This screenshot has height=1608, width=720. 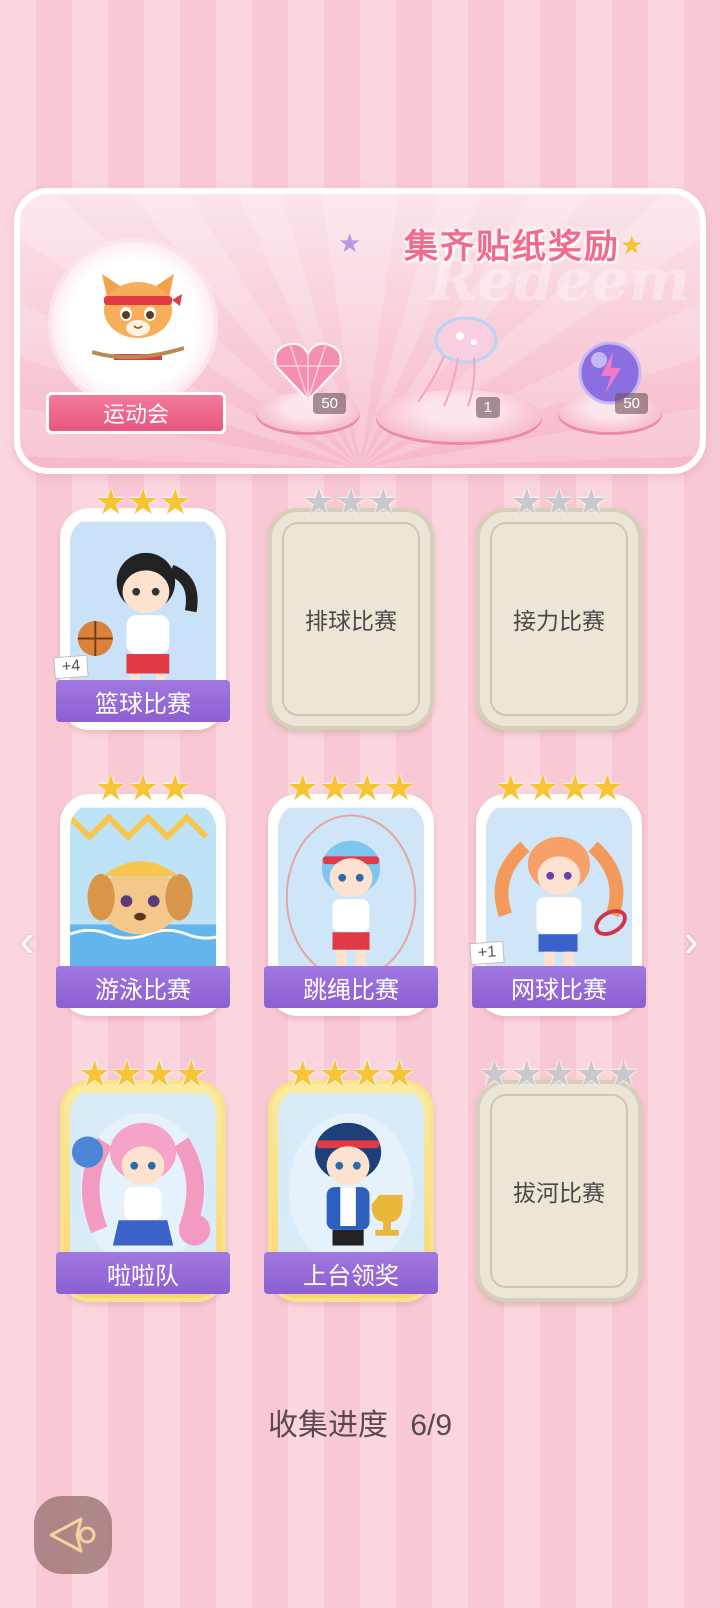 I want to click on locked-card-title: 排球比赛, so click(x=351, y=622).